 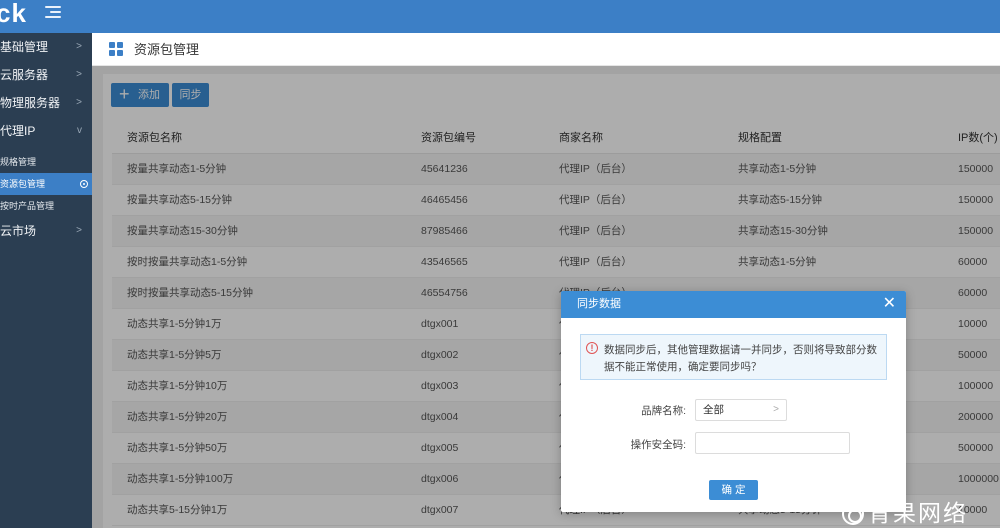 What do you see at coordinates (500, 16) in the screenshot?
I see `top-bar: ck` at bounding box center [500, 16].